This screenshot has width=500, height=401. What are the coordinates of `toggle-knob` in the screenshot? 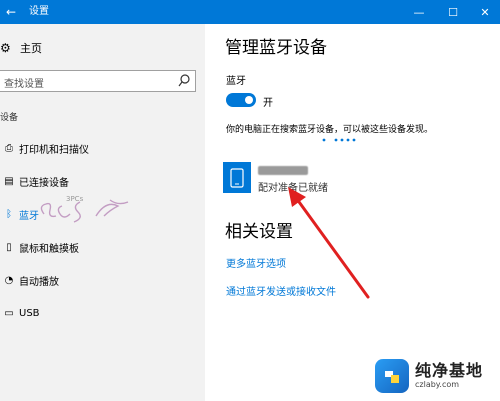 It's located at (249, 100).